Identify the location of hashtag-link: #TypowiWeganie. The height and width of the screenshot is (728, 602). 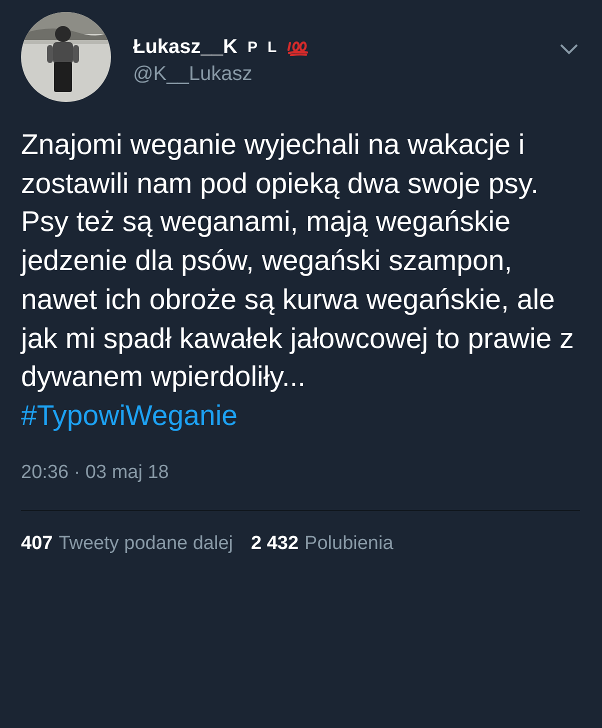
(129, 416).